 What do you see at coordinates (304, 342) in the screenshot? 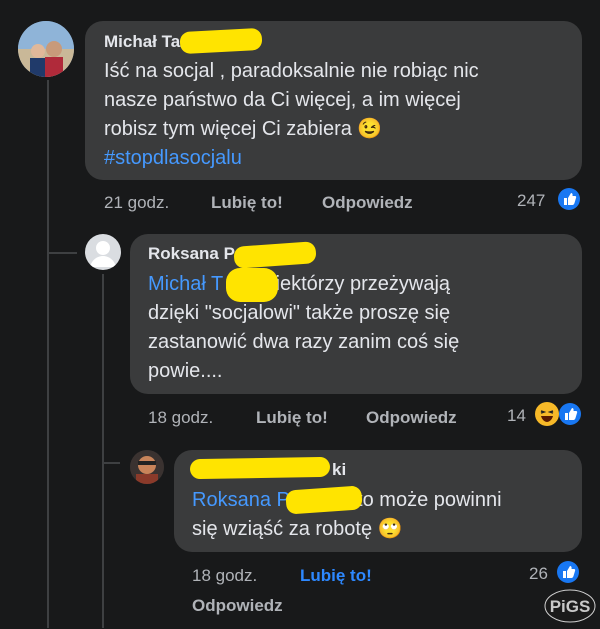
I see `comment-text-line: zastanowić dwa razy zanim coś się` at bounding box center [304, 342].